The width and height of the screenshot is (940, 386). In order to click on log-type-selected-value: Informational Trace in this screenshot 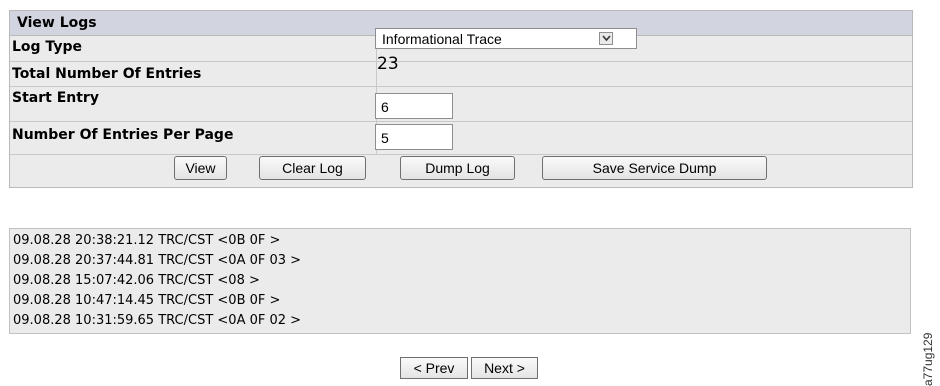, I will do `click(442, 39)`.